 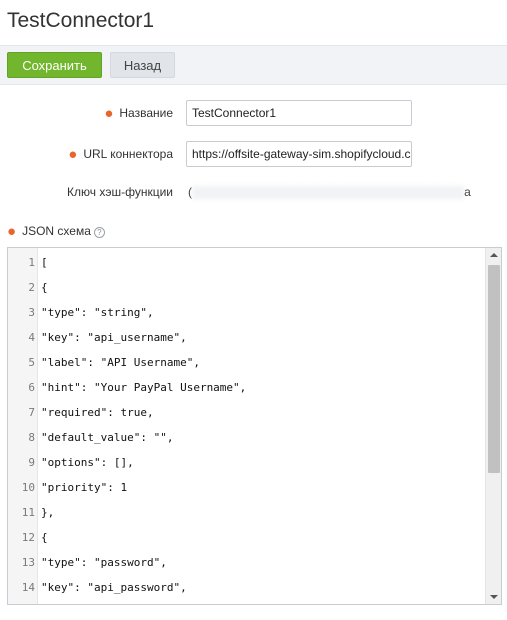 I want to click on url-label-wrap: ● URL коннектора, so click(x=120, y=154).